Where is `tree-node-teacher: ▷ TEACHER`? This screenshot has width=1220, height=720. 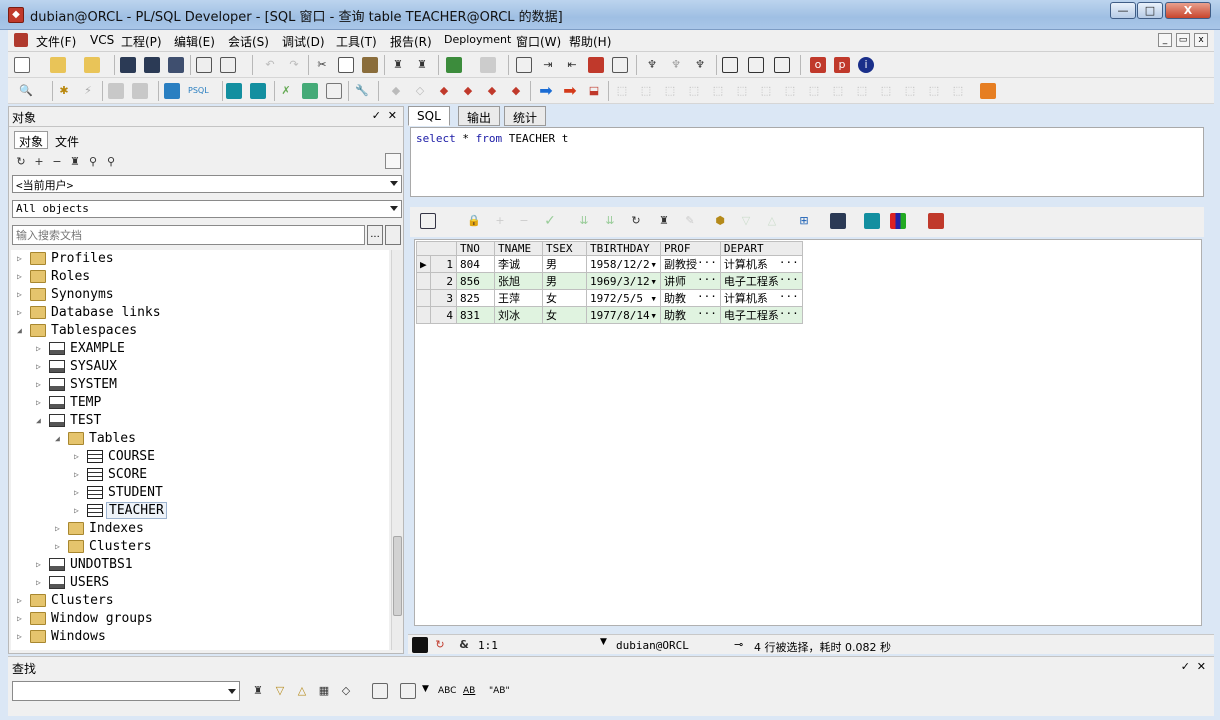
tree-node-teacher: ▷ TEACHER is located at coordinates (120, 511).